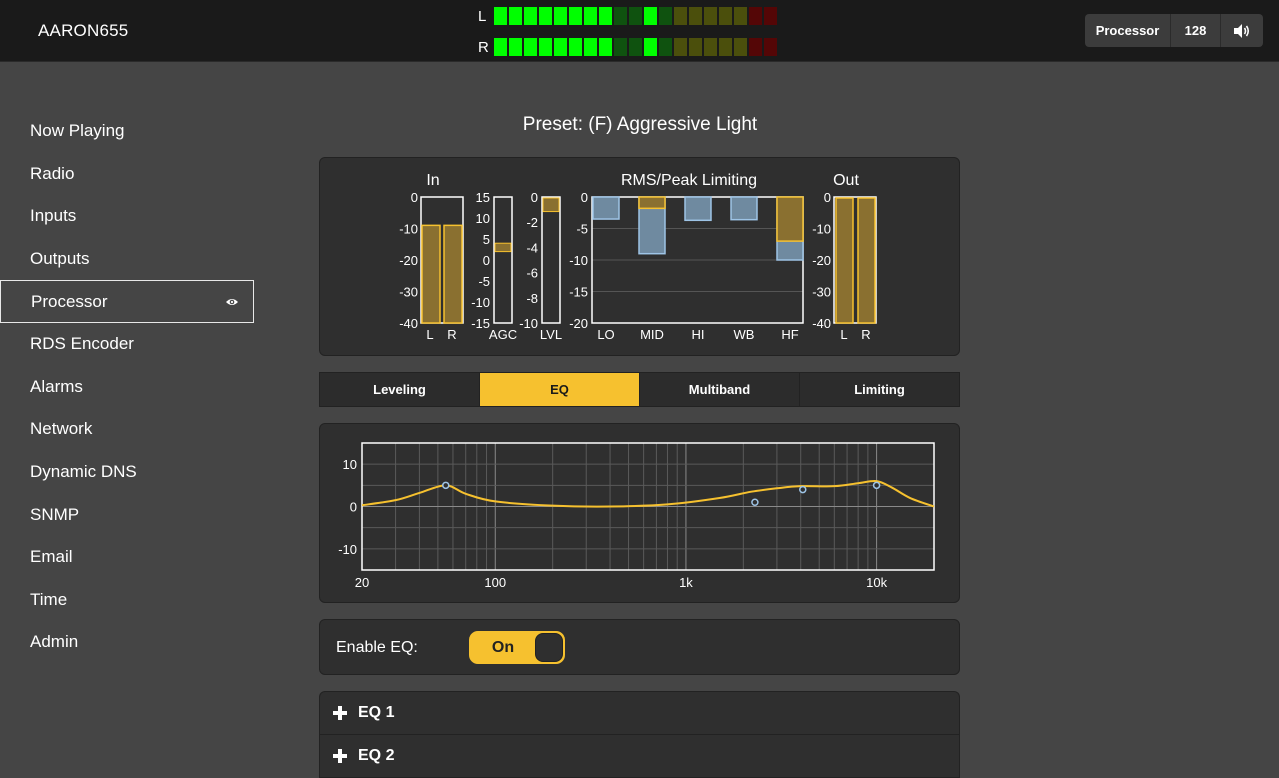 The height and width of the screenshot is (778, 1279). What do you see at coordinates (560, 389) in the screenshot?
I see `tab-eq: EQ` at bounding box center [560, 389].